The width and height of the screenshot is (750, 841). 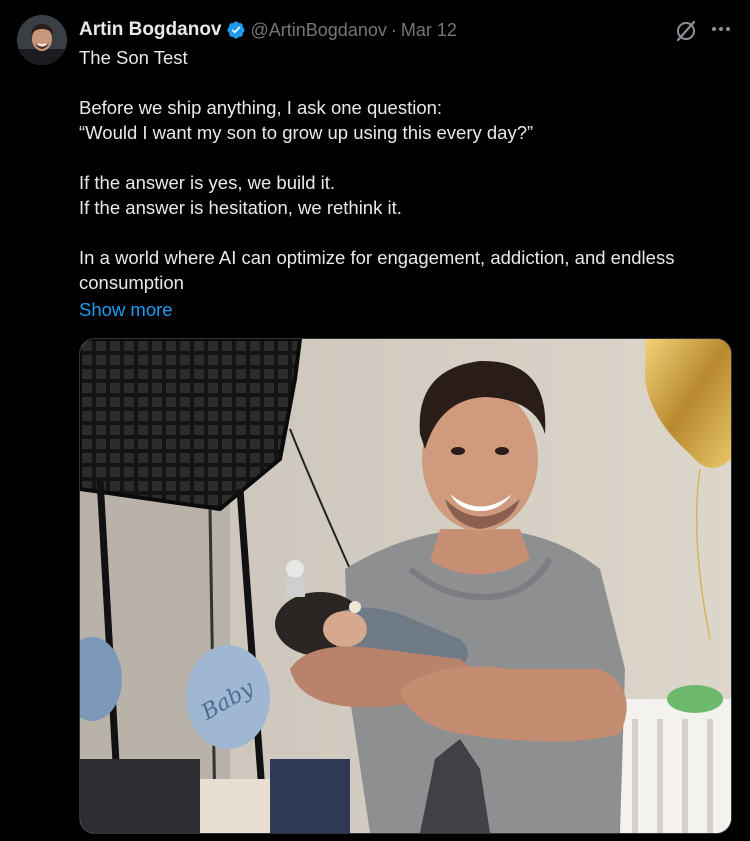 I want to click on post-line: The Son Test, so click(x=133, y=57).